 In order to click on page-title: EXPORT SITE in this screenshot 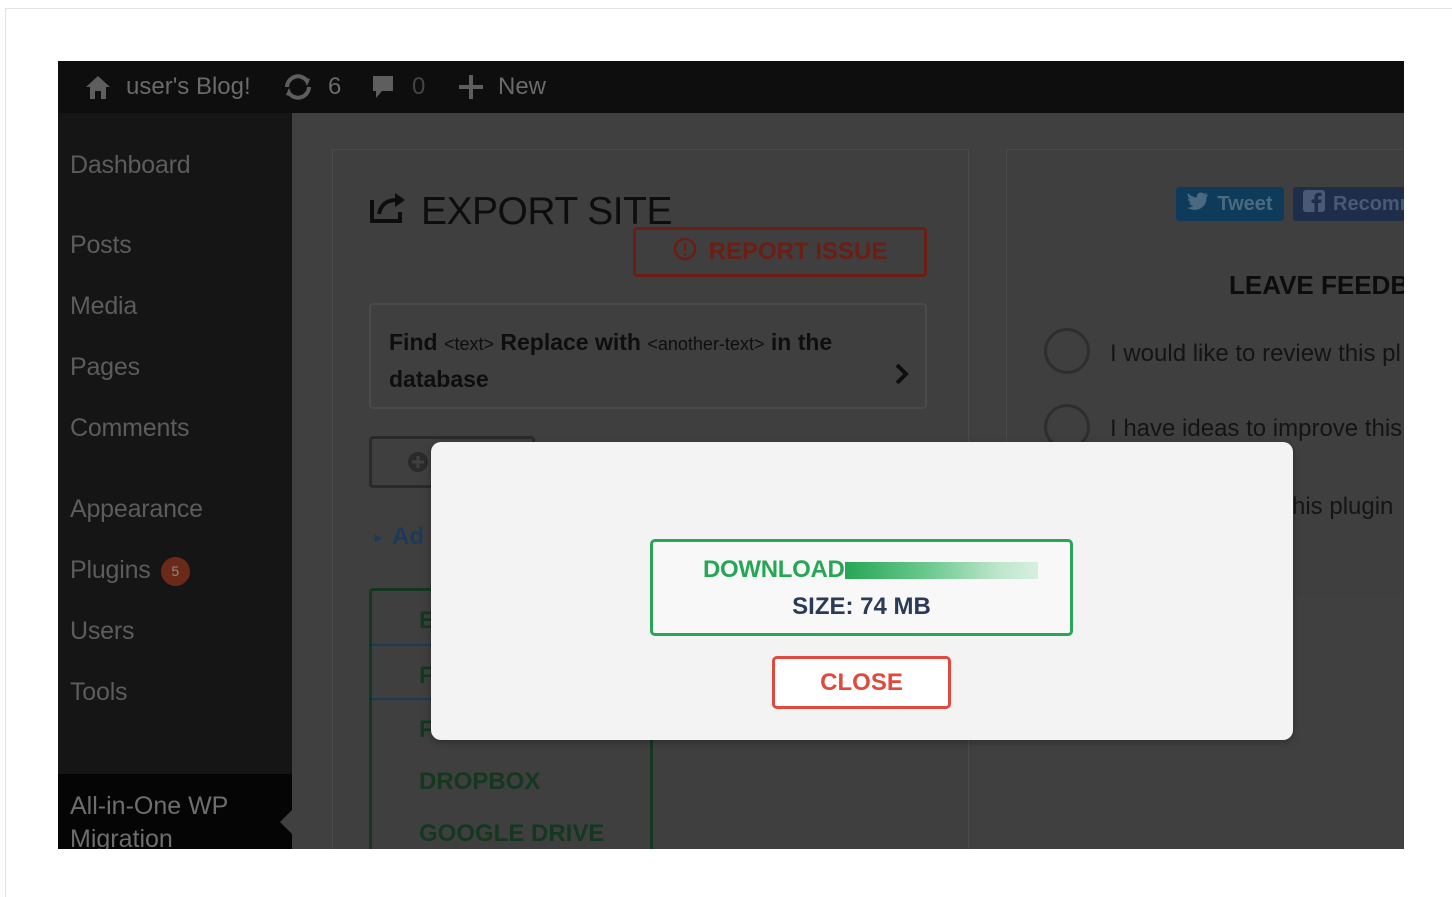, I will do `click(520, 212)`.